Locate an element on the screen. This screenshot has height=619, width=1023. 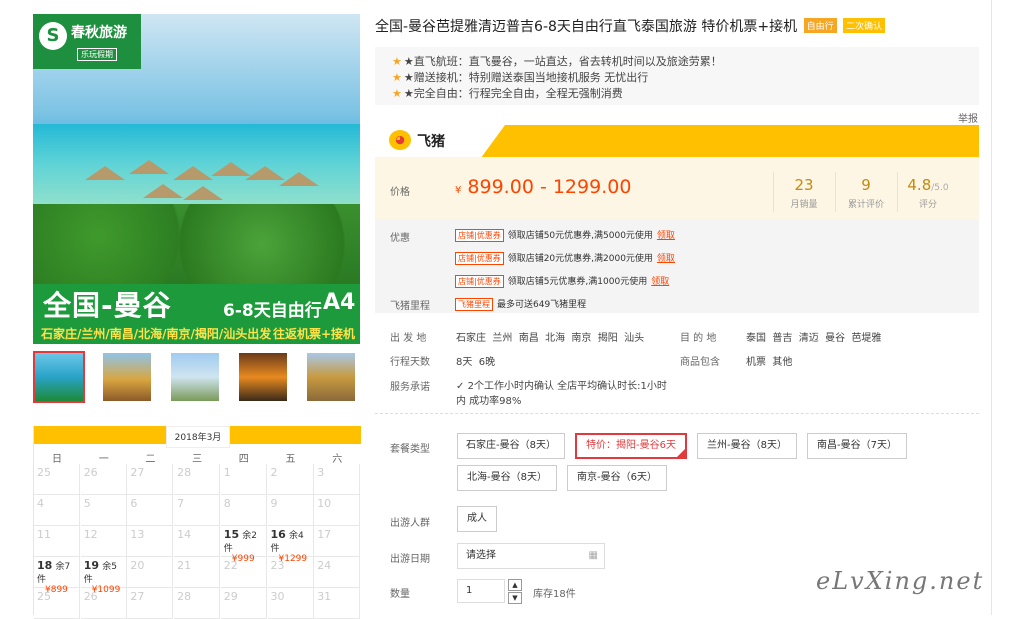
calendar-day: 1 is located at coordinates (243, 479).